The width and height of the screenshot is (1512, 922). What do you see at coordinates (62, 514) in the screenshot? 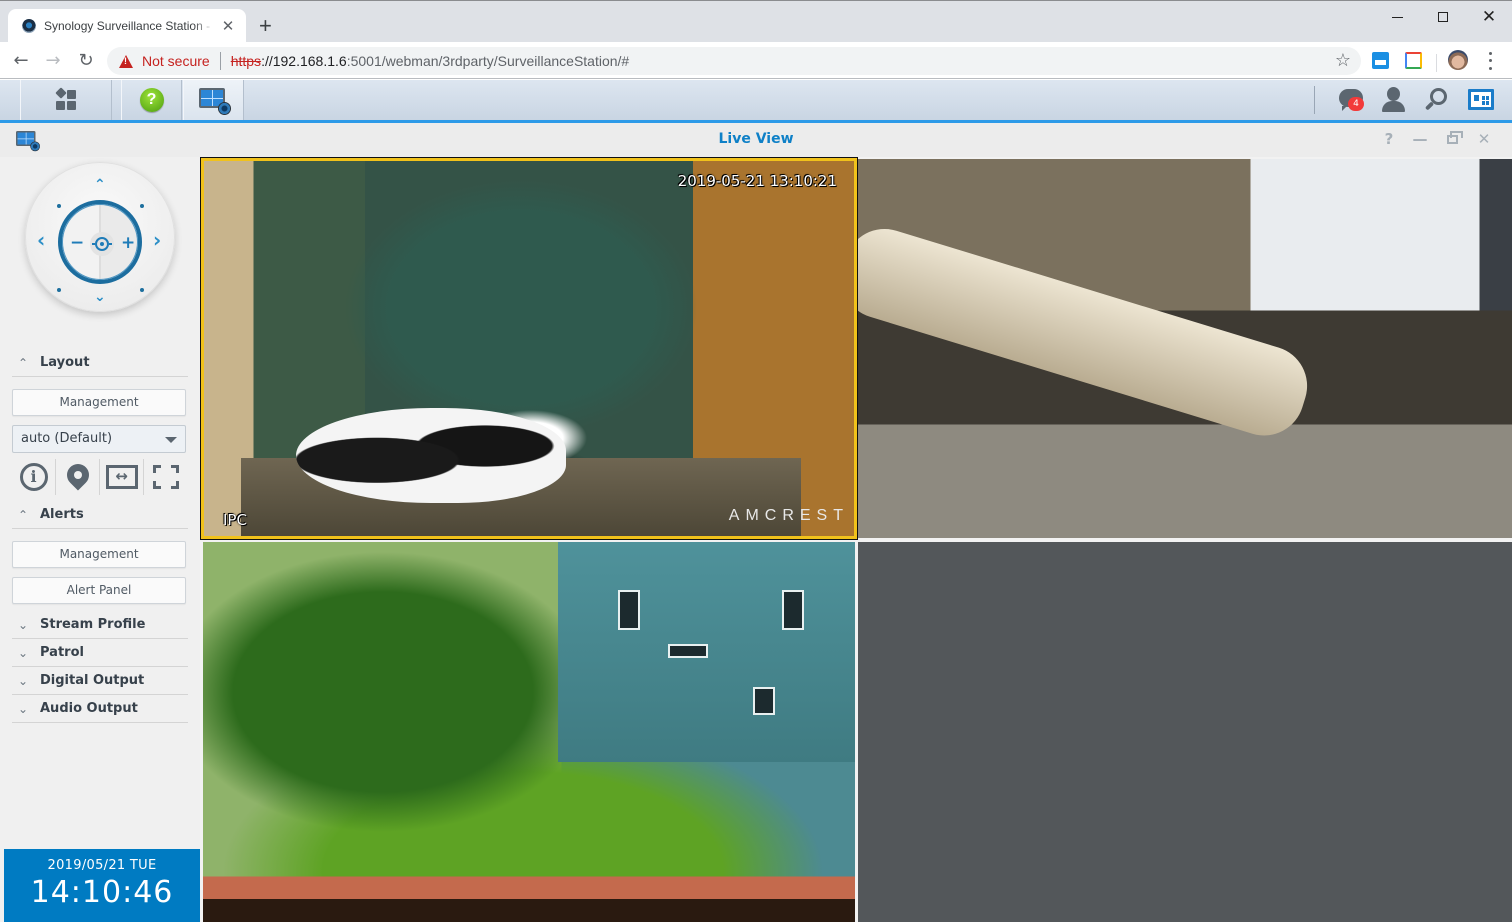
I see `section-label: Alerts` at bounding box center [62, 514].